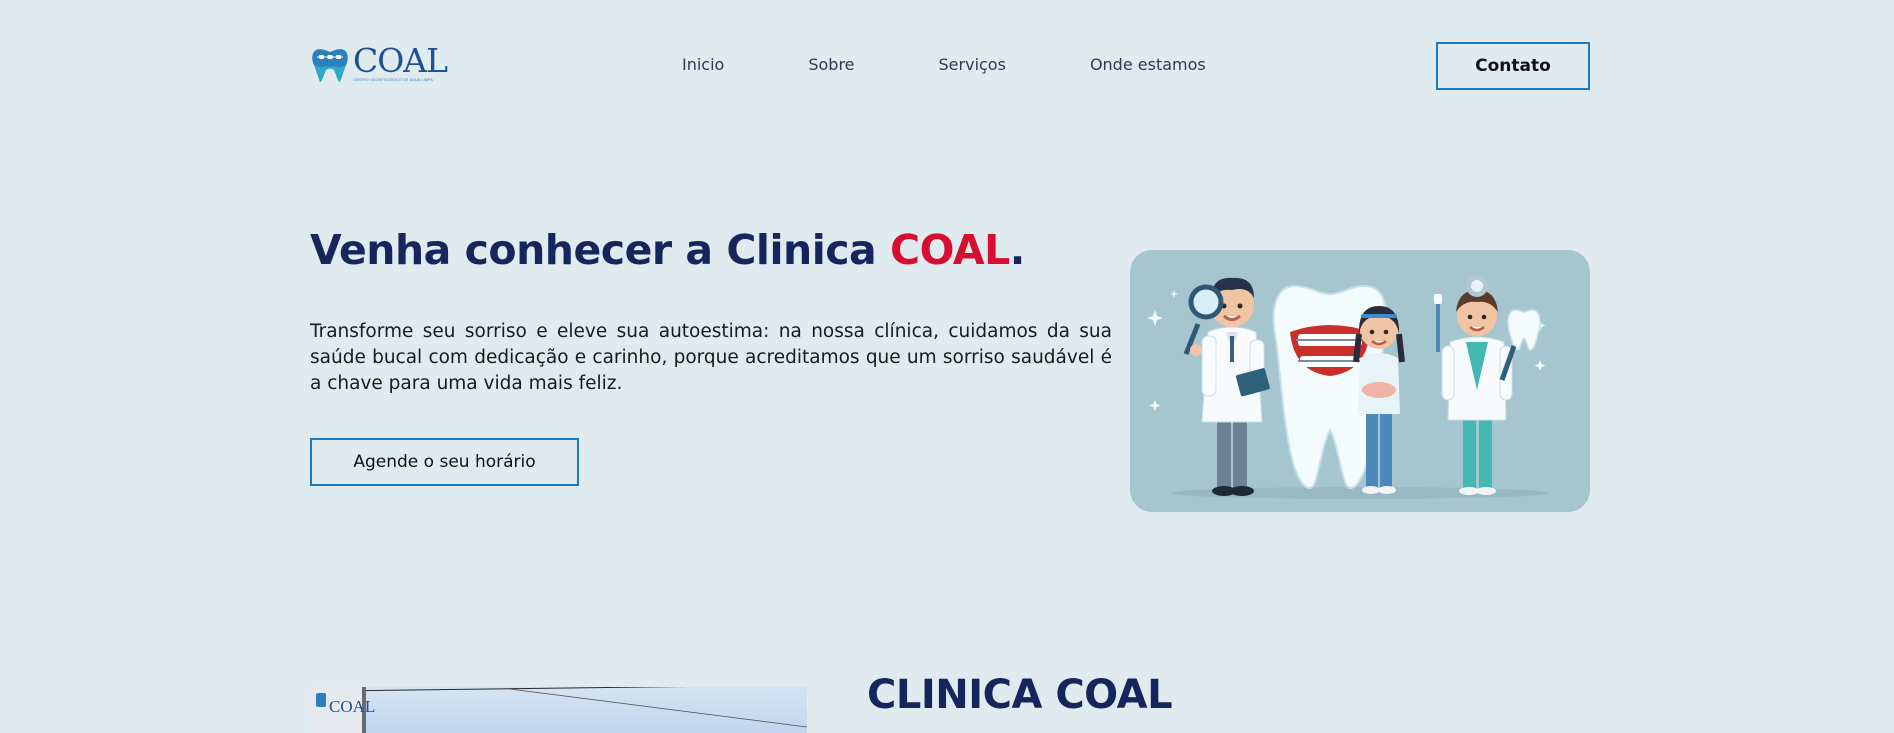  I want to click on tooth-icon, so click(330, 65).